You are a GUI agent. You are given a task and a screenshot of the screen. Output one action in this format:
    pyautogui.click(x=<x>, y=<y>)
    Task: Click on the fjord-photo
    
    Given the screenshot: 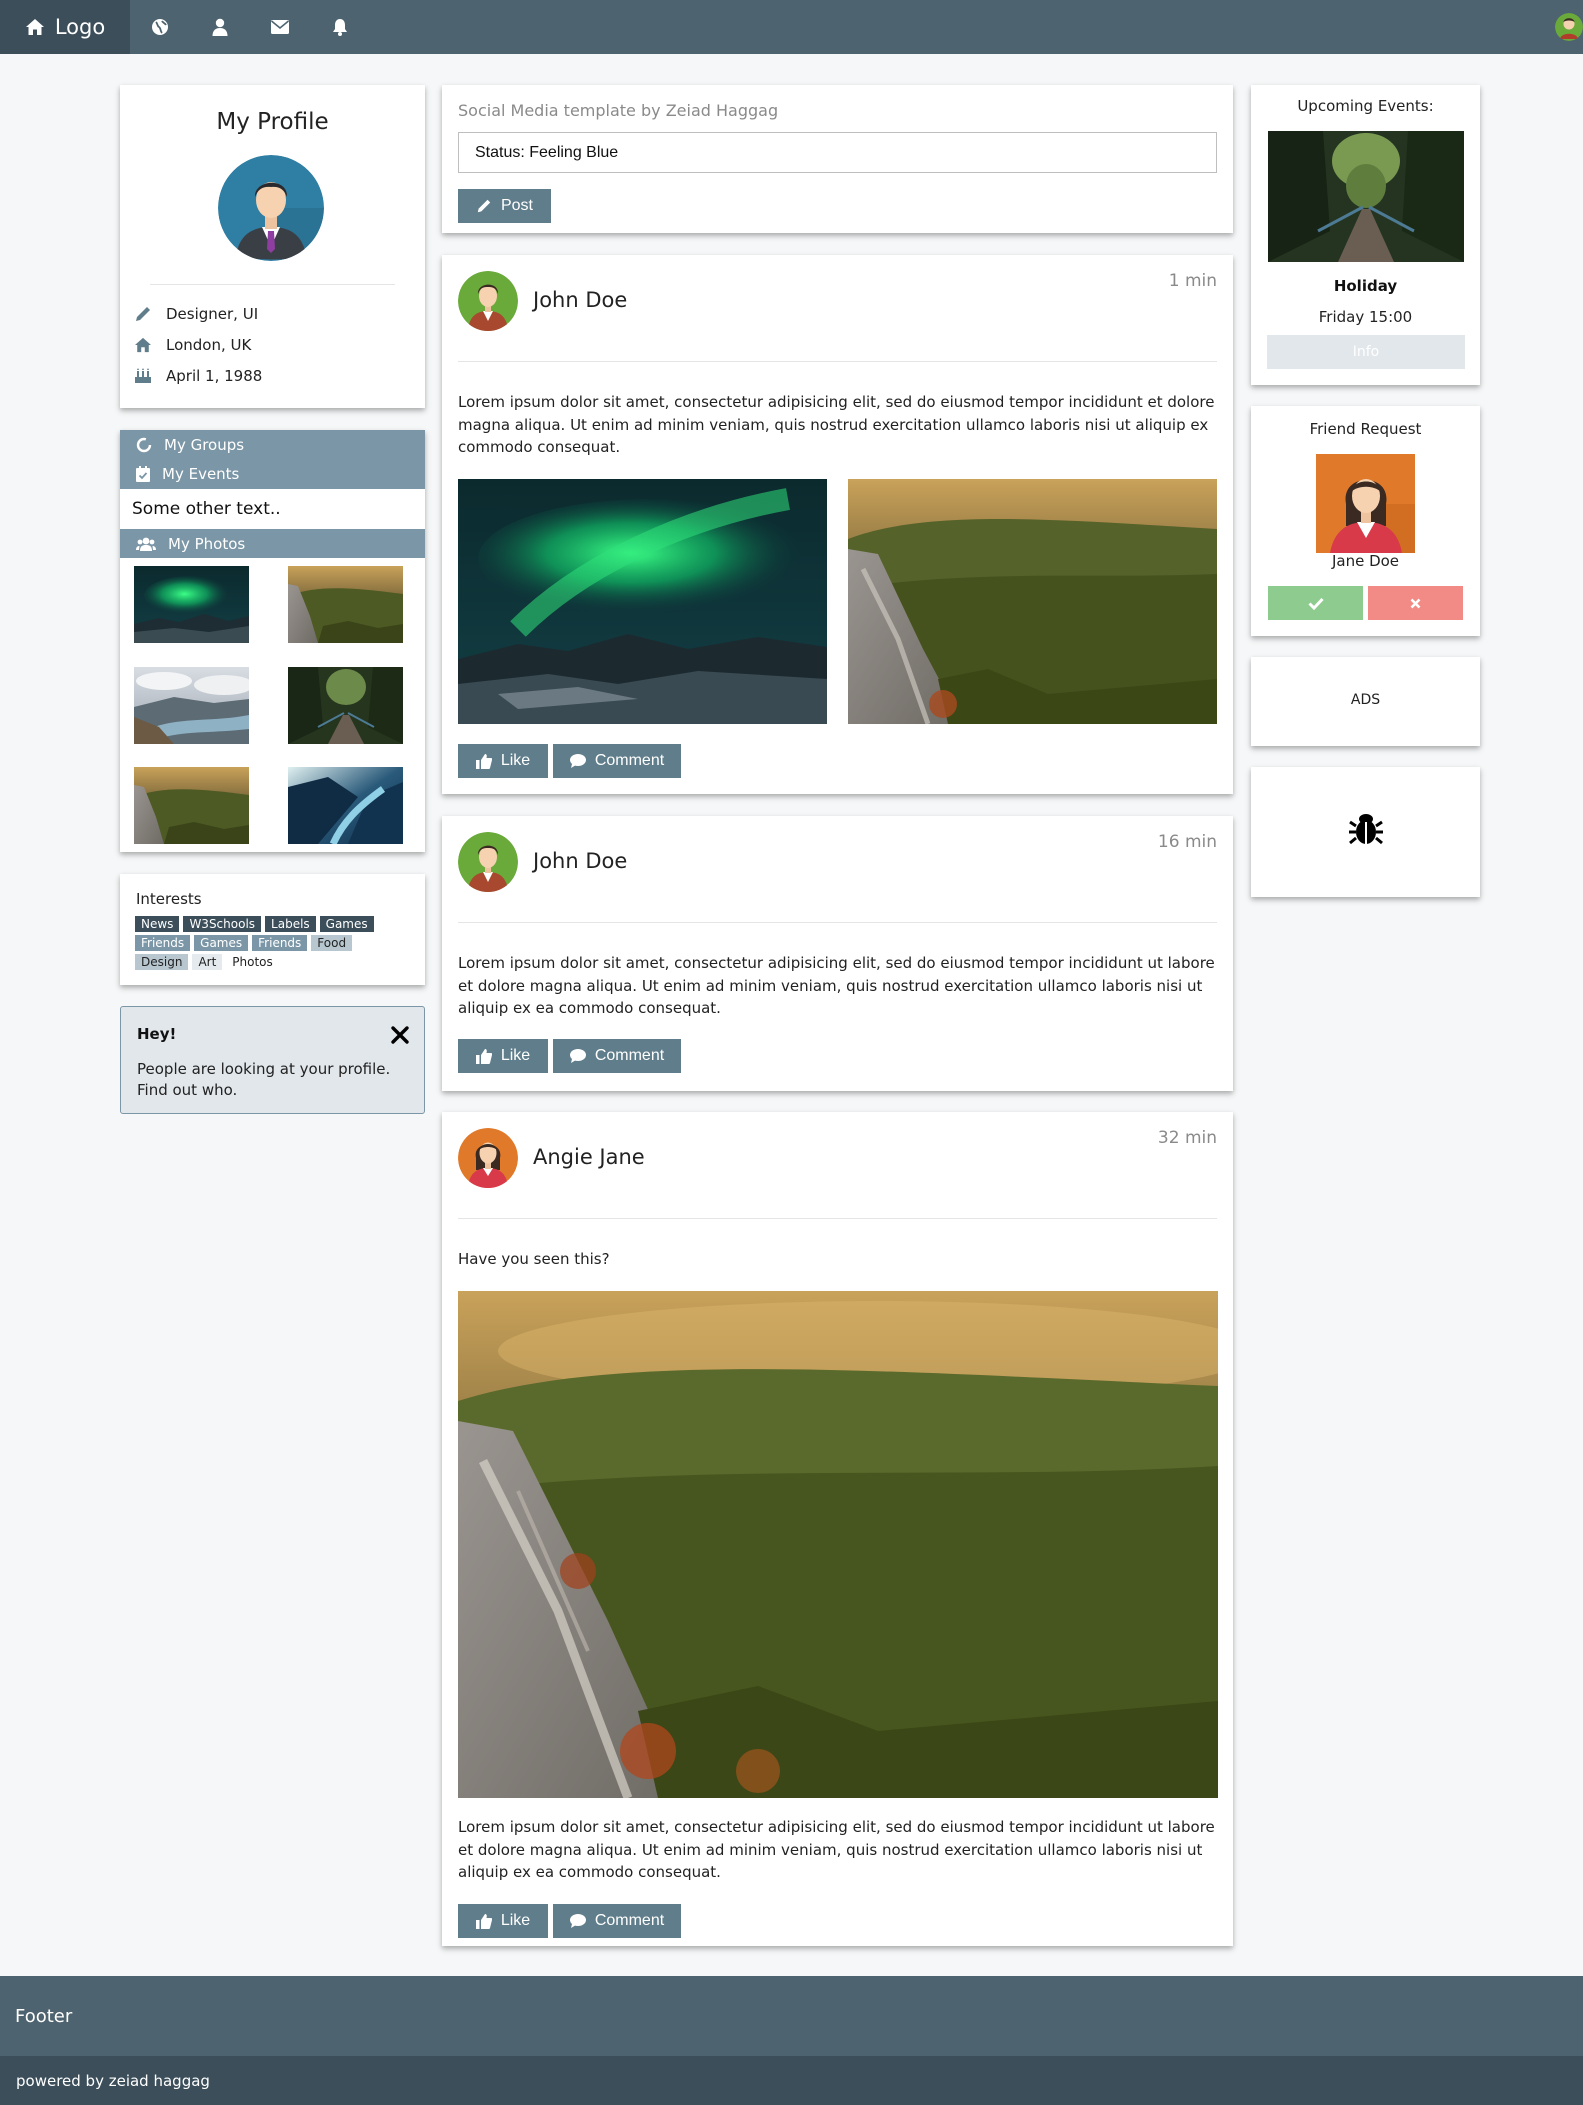 What is the action you would take?
    pyautogui.click(x=345, y=805)
    